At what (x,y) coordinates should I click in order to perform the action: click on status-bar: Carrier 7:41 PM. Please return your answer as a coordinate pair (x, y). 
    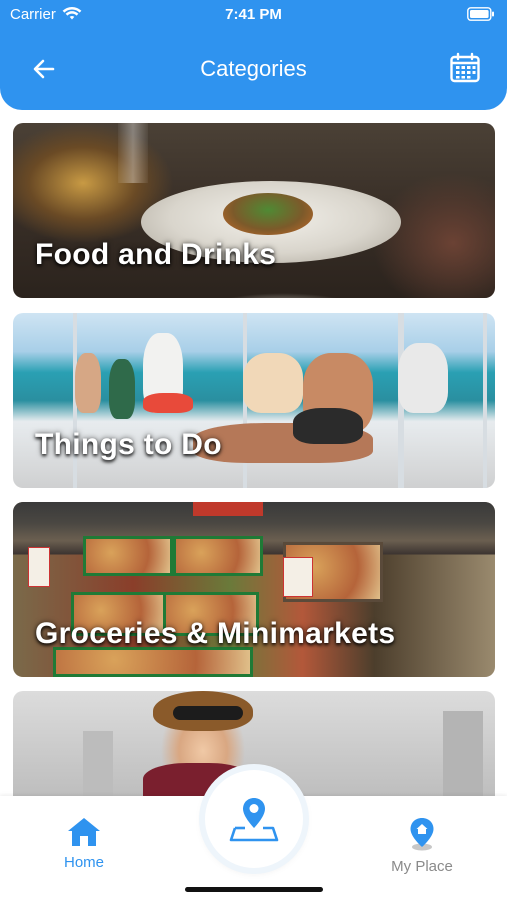
    Looking at the image, I should click on (253, 14).